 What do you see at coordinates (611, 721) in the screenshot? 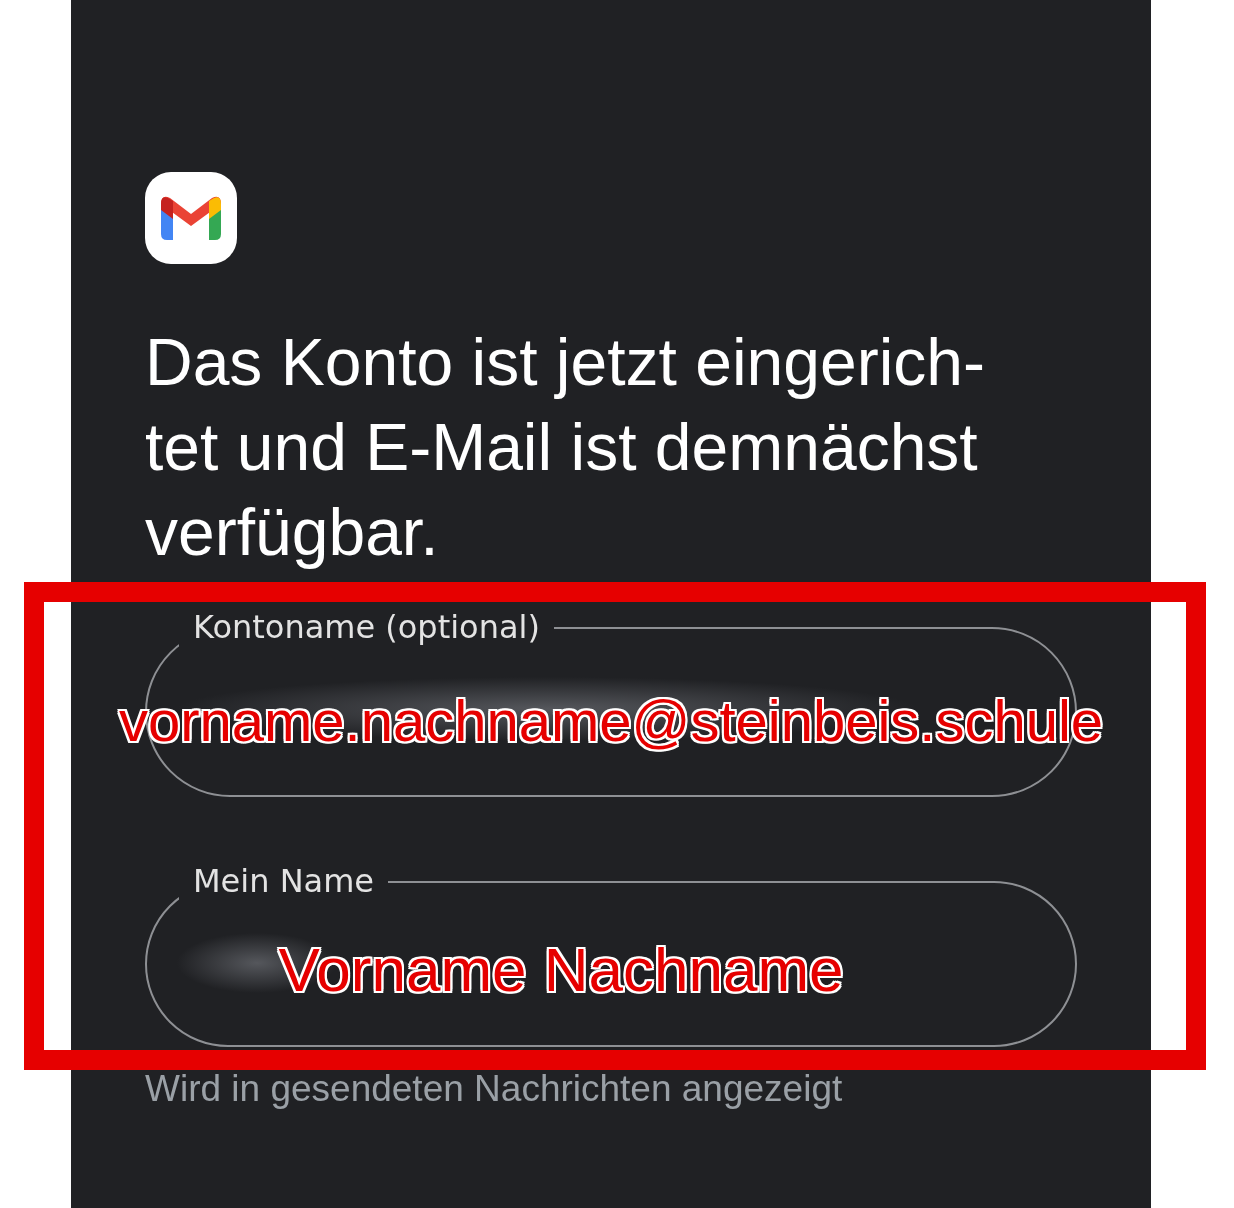
I see `annotation-text: vorname.nachname@steinbeis.schule` at bounding box center [611, 721].